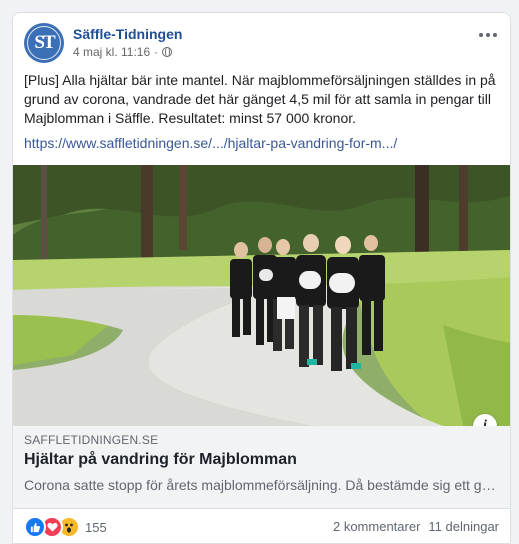  Describe the element at coordinates (111, 52) in the screenshot. I see `post-timestamp: 4 maj kl. 11:16` at that location.